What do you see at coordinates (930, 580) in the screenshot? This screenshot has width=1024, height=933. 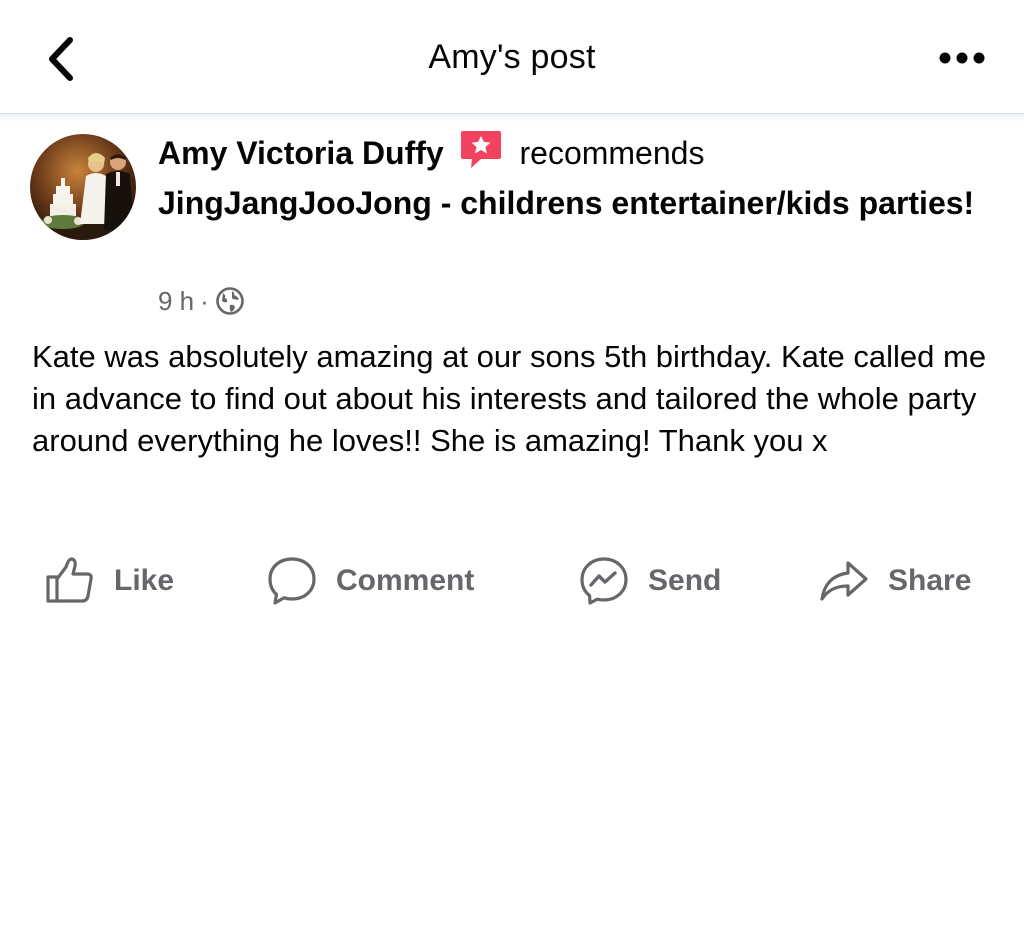 I see `share-label: Share` at bounding box center [930, 580].